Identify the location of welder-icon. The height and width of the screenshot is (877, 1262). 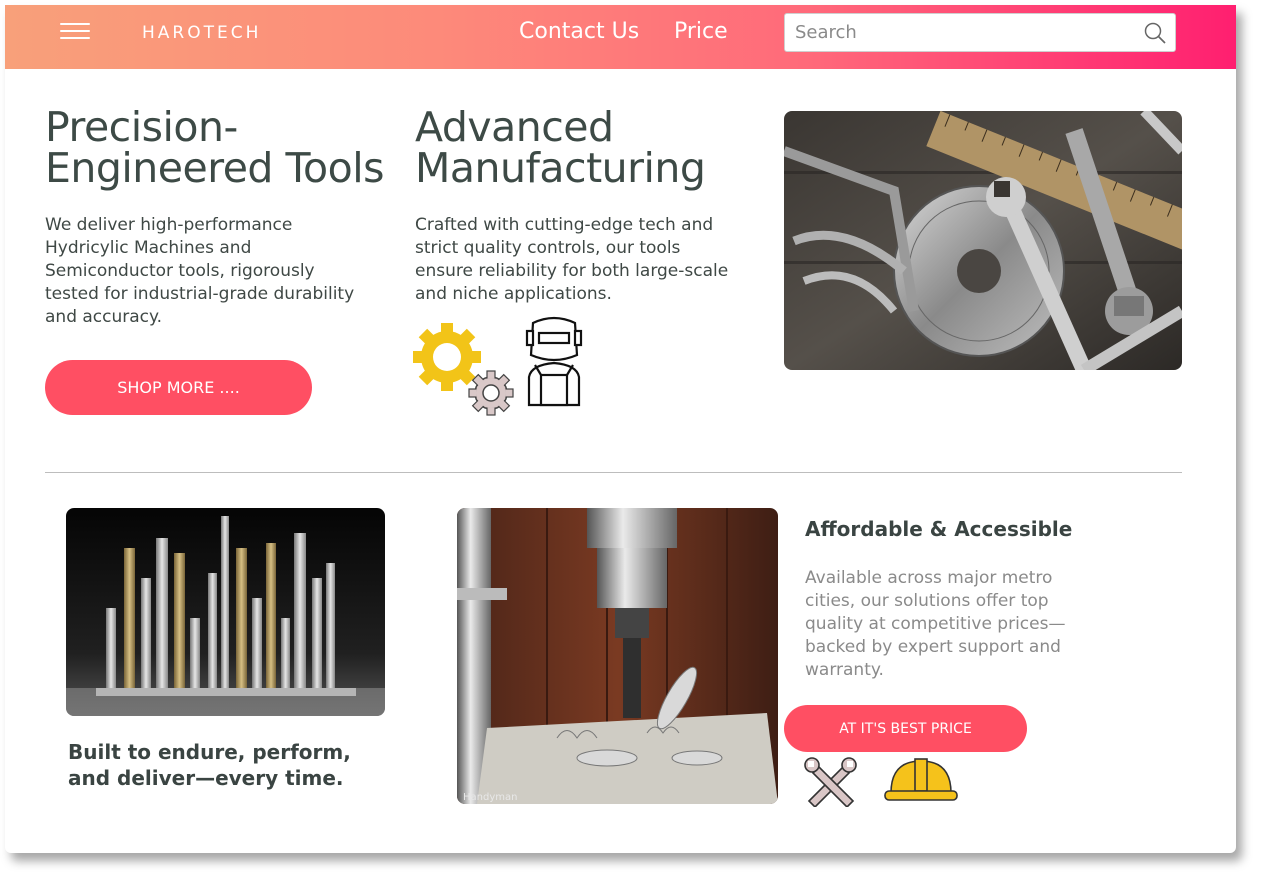
(554, 361).